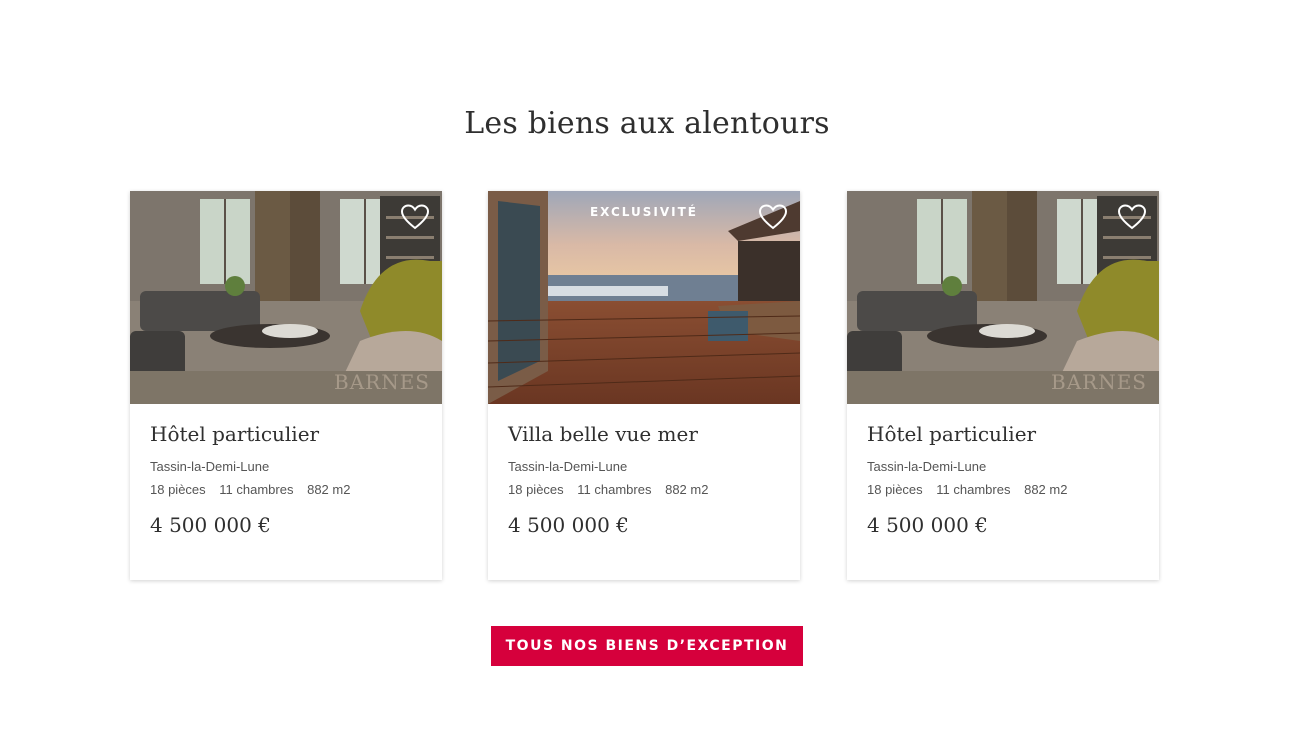  I want to click on property-image: EXCLUSIVITÉ, so click(644, 297).